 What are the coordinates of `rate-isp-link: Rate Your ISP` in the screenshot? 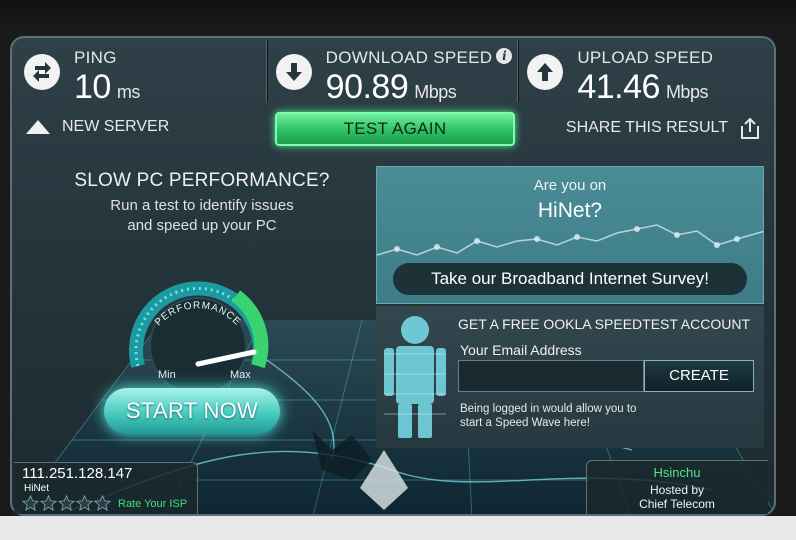 It's located at (152, 504).